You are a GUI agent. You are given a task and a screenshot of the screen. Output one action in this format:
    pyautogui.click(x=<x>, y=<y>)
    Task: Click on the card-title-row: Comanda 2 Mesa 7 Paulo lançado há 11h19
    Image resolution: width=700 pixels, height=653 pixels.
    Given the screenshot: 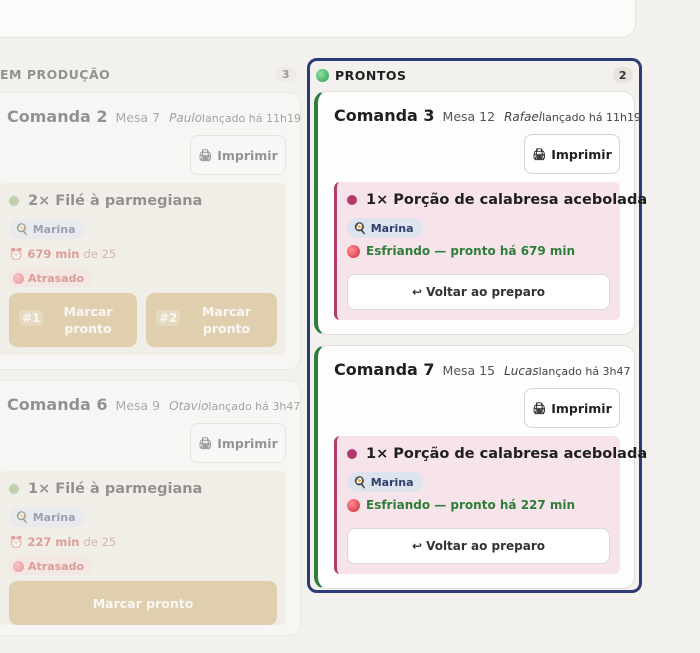 What is the action you would take?
    pyautogui.click(x=154, y=116)
    